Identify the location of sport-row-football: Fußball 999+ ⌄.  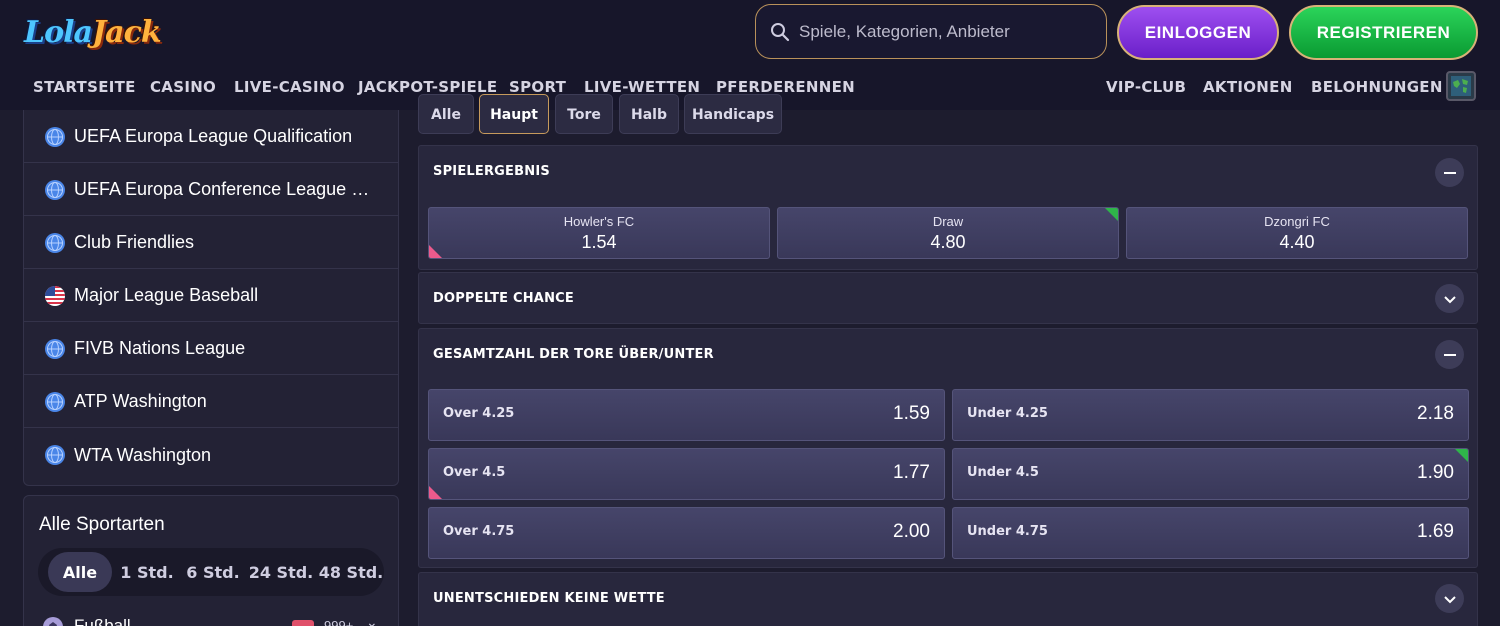
(212, 620).